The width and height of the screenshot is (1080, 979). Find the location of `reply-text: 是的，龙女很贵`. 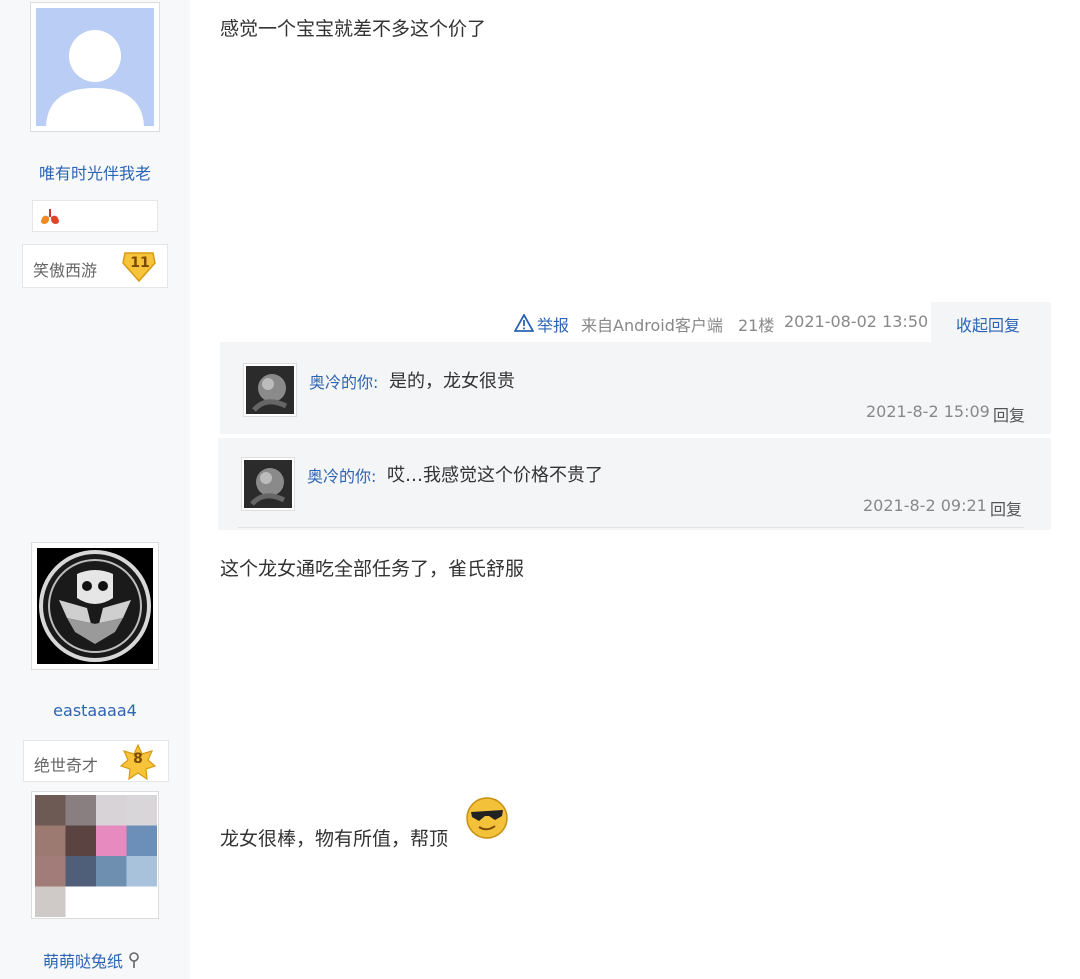

reply-text: 是的，龙女很贵 is located at coordinates (452, 381).